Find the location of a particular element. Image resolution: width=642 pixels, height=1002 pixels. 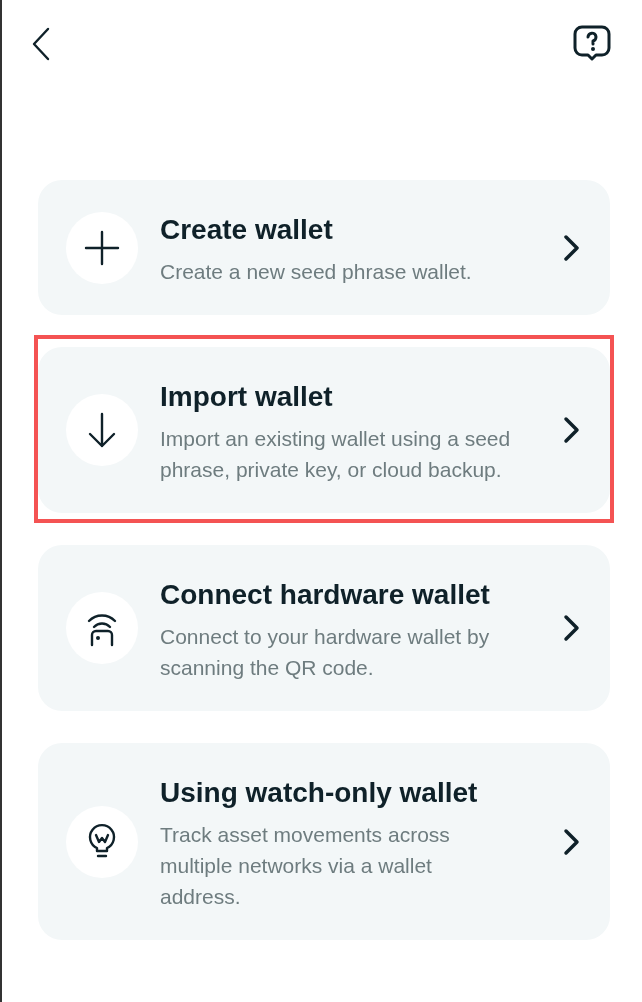

wallet-option-card: Create wallet Create a new seed phrase wallet. is located at coordinates (324, 247).